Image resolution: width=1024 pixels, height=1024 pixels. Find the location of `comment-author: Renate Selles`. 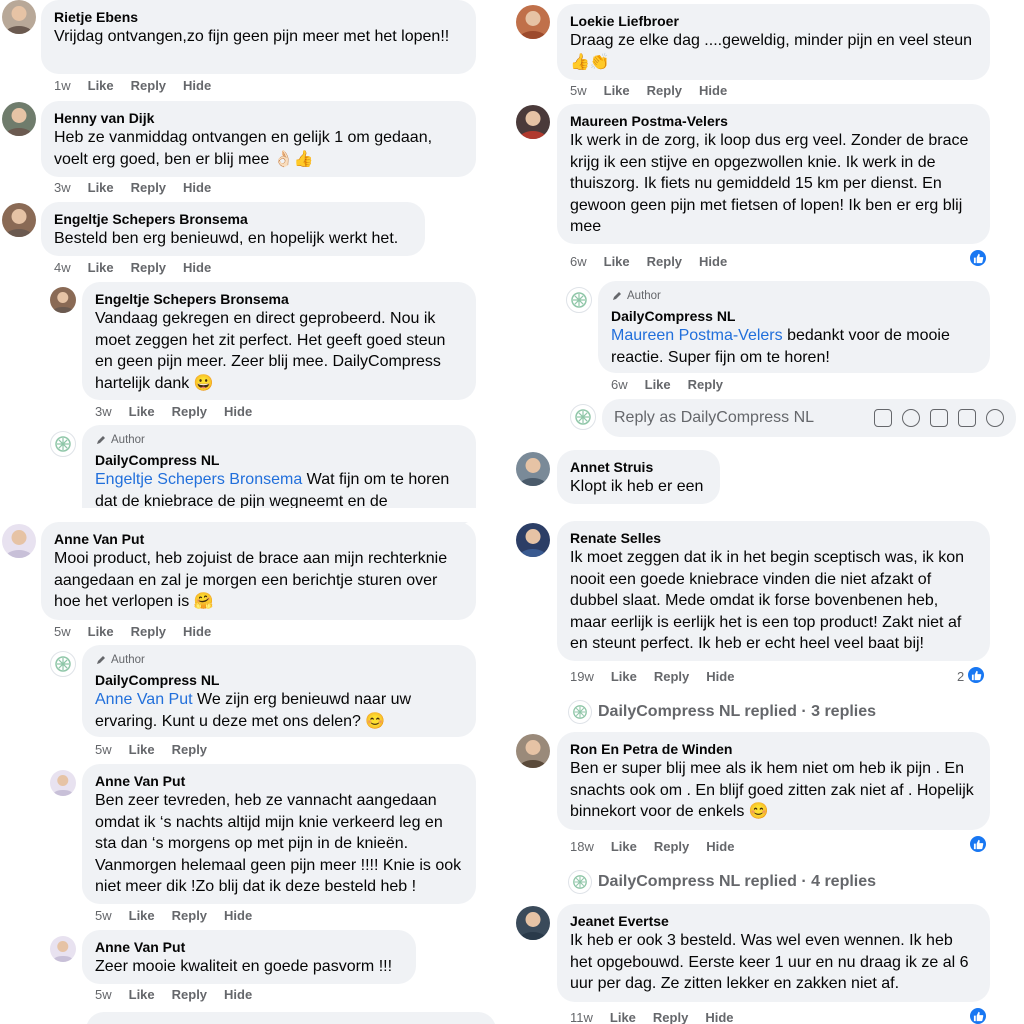

comment-author: Renate Selles is located at coordinates (773, 538).